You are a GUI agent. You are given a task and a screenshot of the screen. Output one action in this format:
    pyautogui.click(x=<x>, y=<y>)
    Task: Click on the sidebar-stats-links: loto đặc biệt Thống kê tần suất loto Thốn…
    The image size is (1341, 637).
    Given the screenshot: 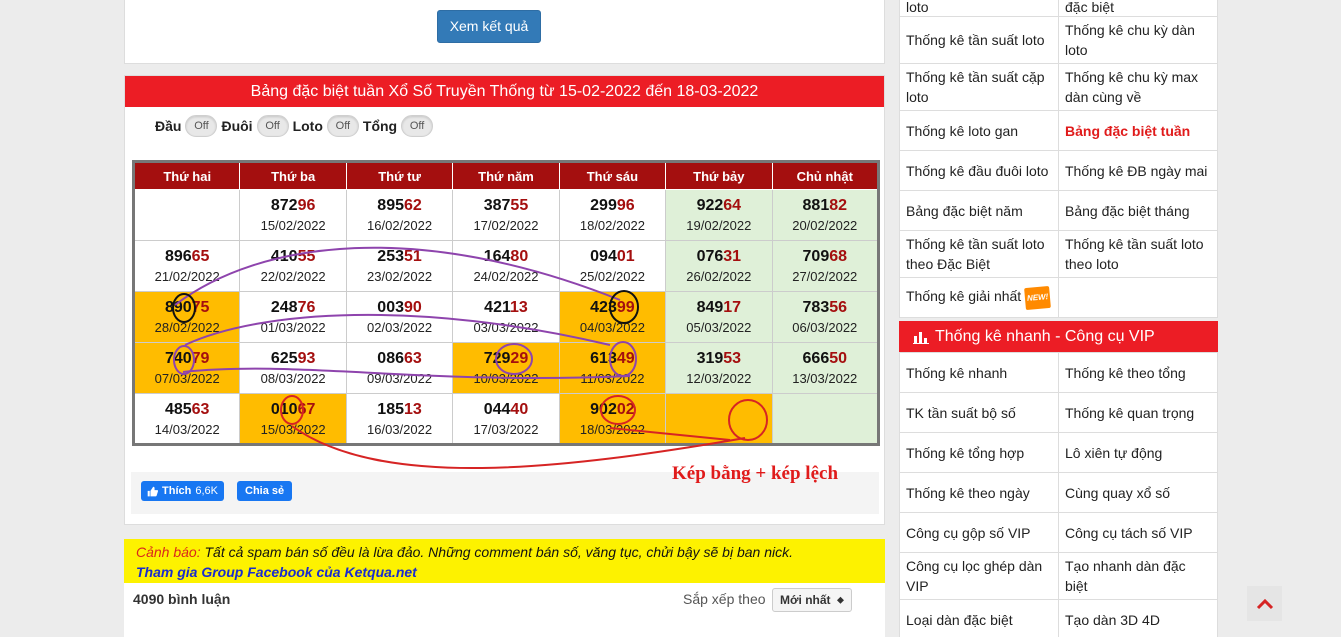 What is the action you would take?
    pyautogui.click(x=1058, y=159)
    